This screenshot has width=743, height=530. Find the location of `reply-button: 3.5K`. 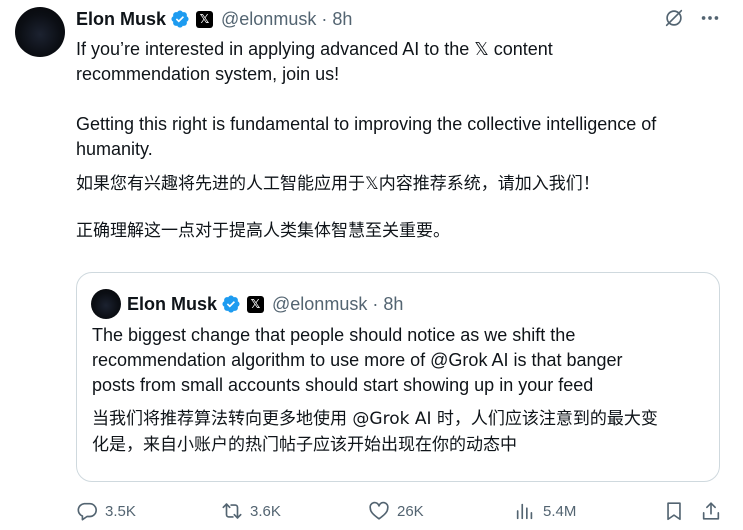

reply-button: 3.5K is located at coordinates (106, 511).